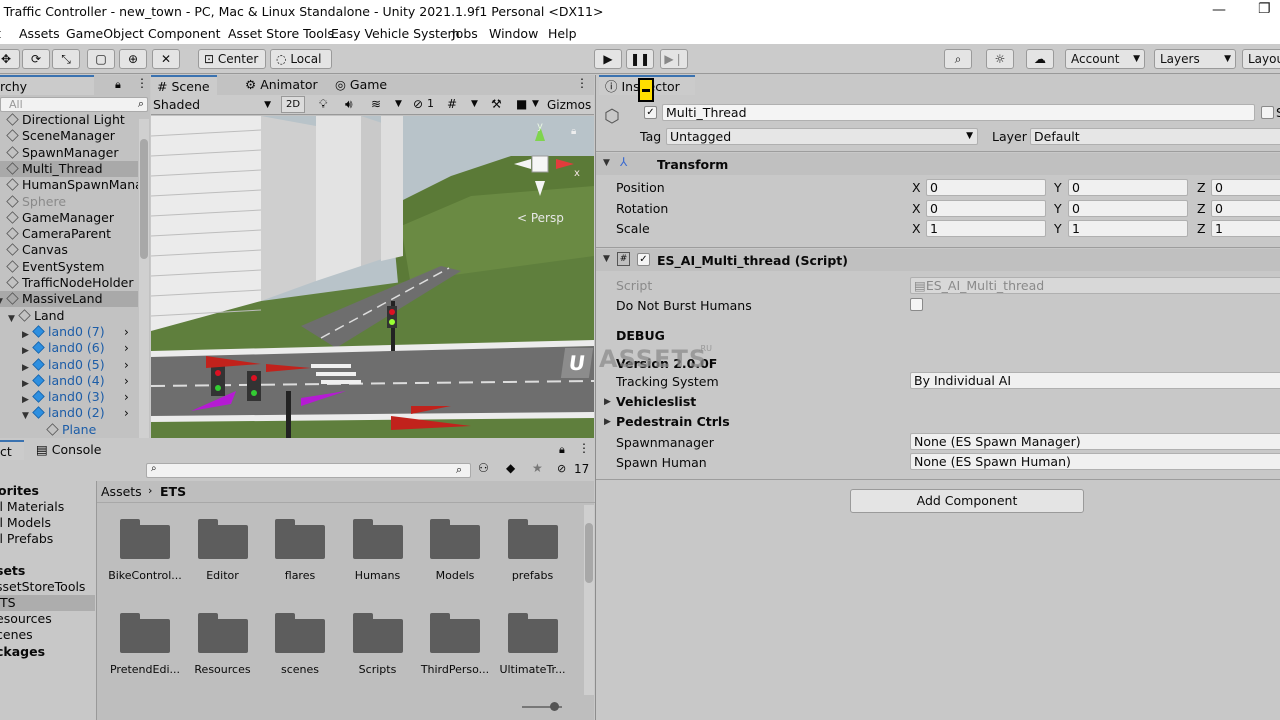  I want to click on transform-z-field: 0, so click(1245, 208).